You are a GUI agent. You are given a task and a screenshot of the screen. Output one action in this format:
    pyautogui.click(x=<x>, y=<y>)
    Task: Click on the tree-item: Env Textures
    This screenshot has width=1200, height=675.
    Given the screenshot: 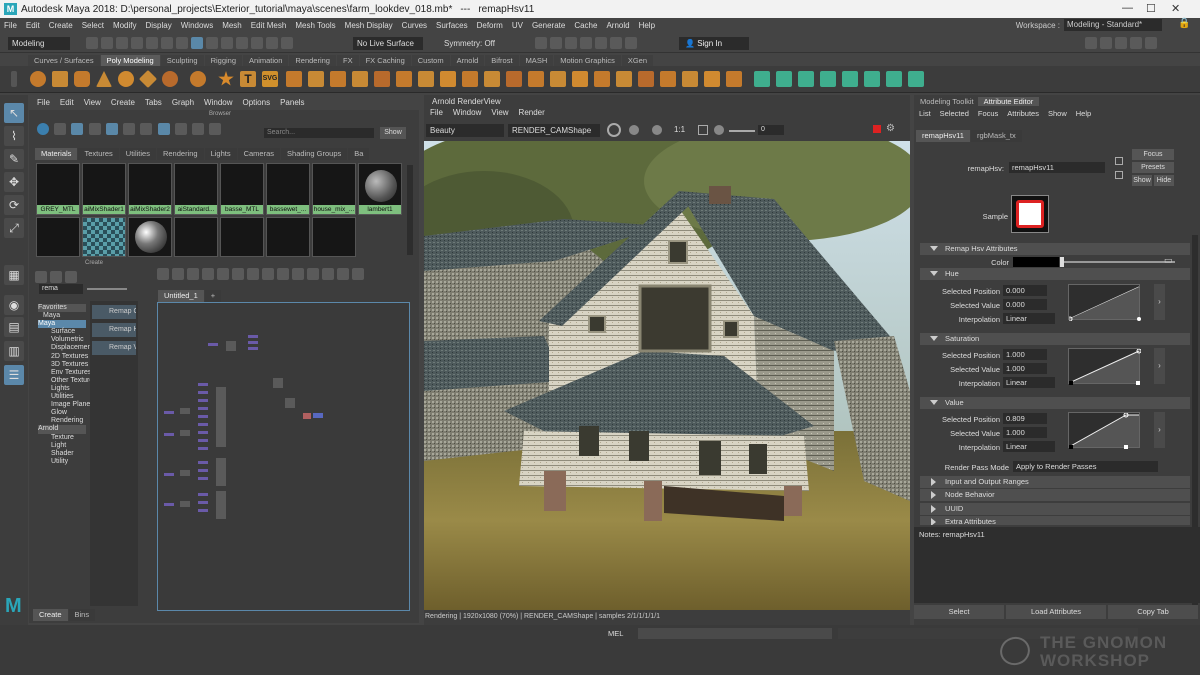 What is the action you would take?
    pyautogui.click(x=64, y=373)
    